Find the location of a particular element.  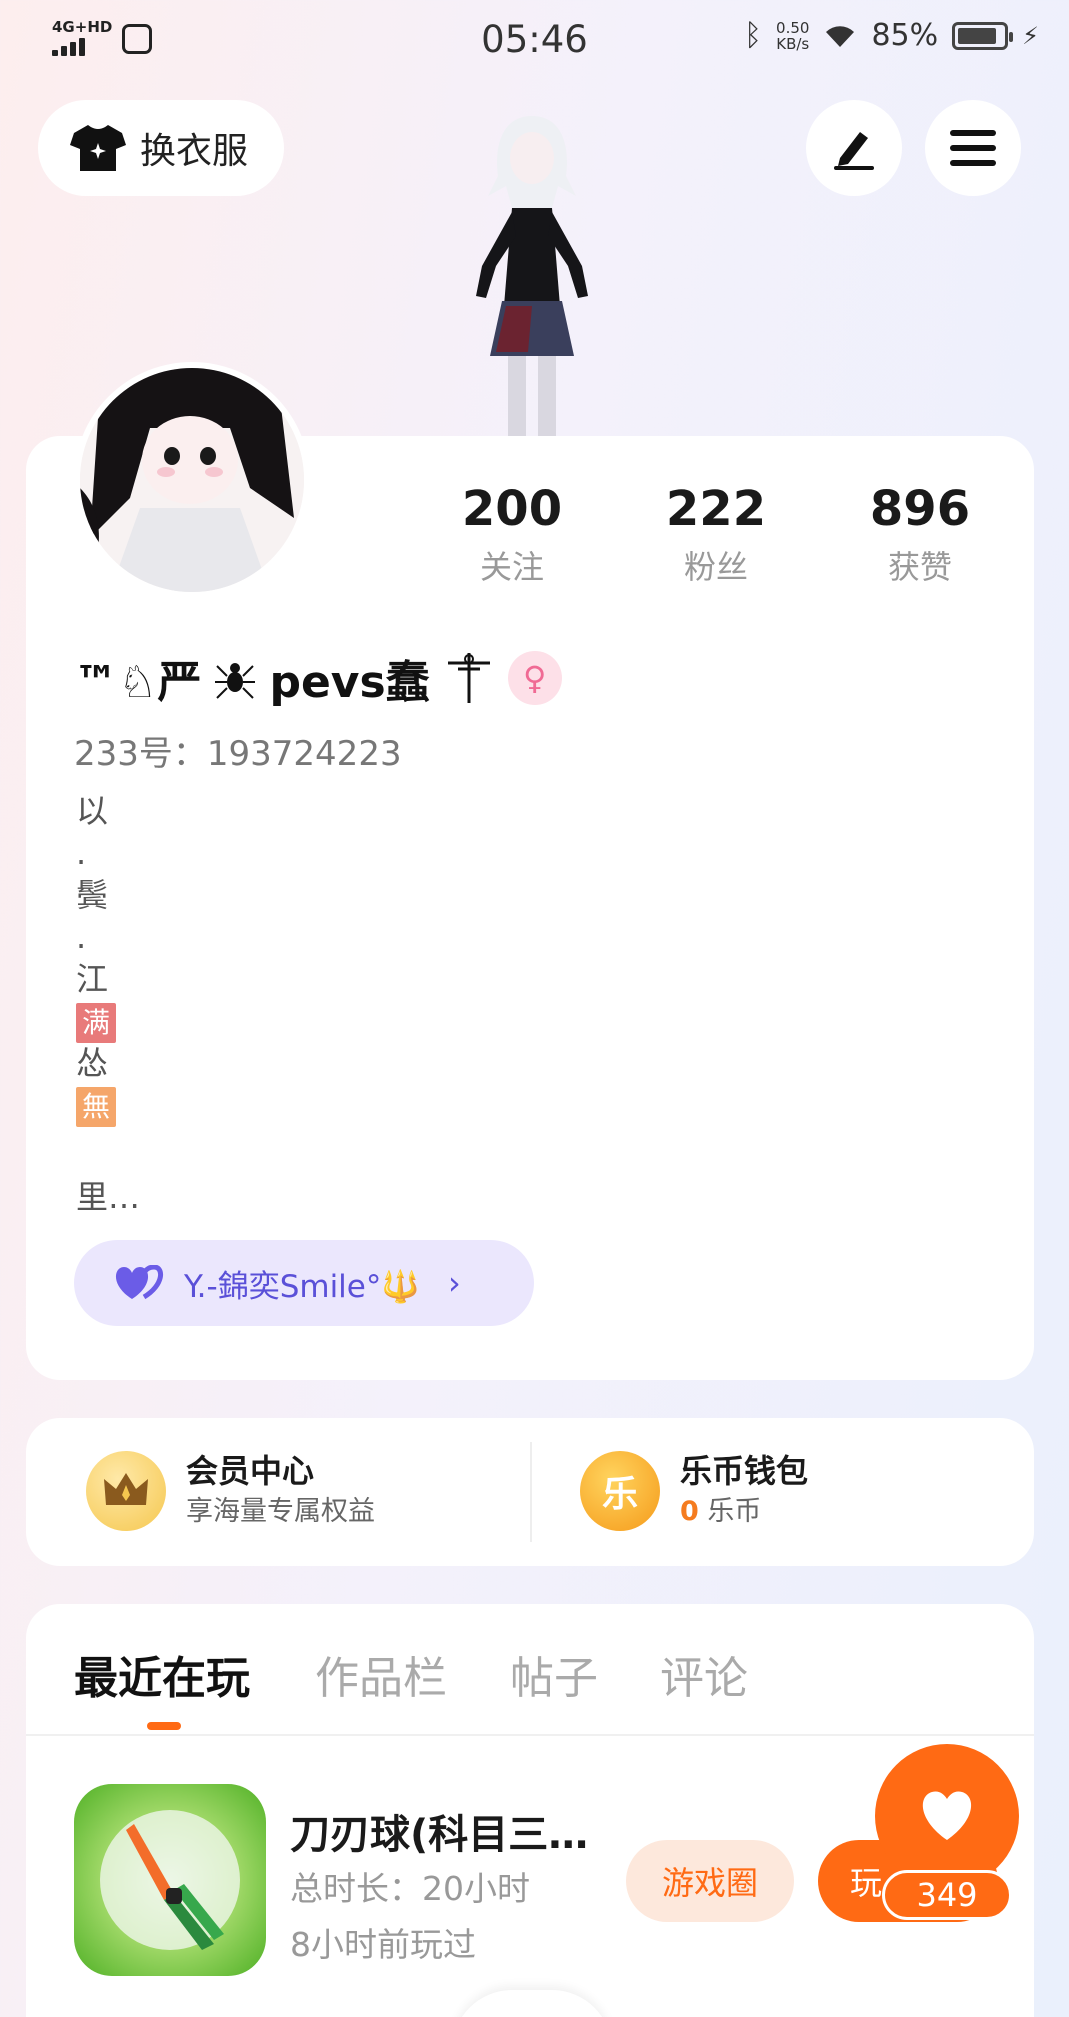

nickname-prefix: ™♘严 is located at coordinates (138, 682).